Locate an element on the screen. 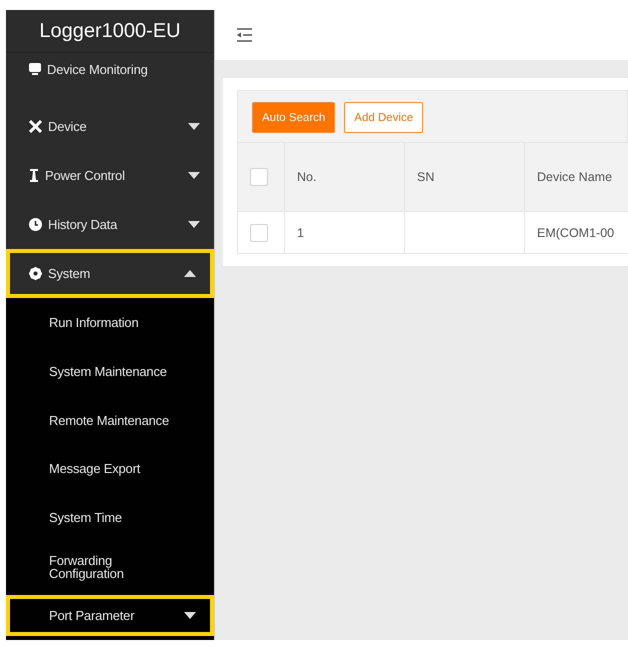 The image size is (628, 650). submenu-item: Remote Maintenance is located at coordinates (110, 420).